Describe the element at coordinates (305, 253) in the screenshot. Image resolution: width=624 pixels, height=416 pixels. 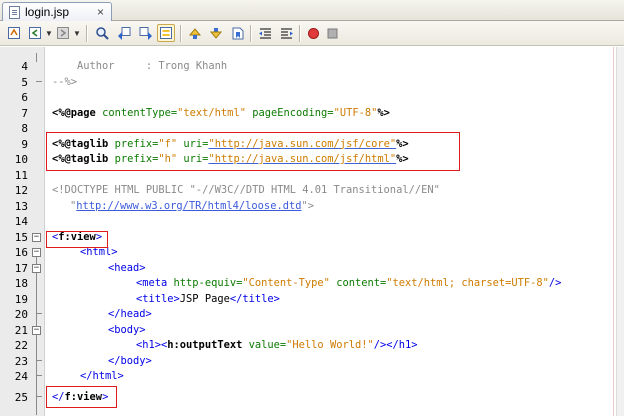
I see `code-line: 16 − <html>` at that location.